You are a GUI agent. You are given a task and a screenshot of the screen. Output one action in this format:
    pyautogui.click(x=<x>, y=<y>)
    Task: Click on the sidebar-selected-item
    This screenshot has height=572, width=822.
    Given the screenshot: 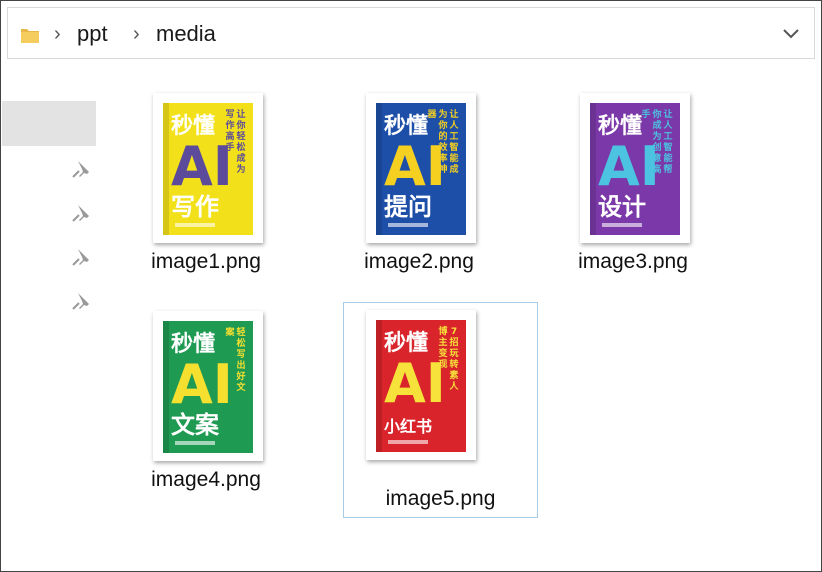 What is the action you would take?
    pyautogui.click(x=49, y=123)
    